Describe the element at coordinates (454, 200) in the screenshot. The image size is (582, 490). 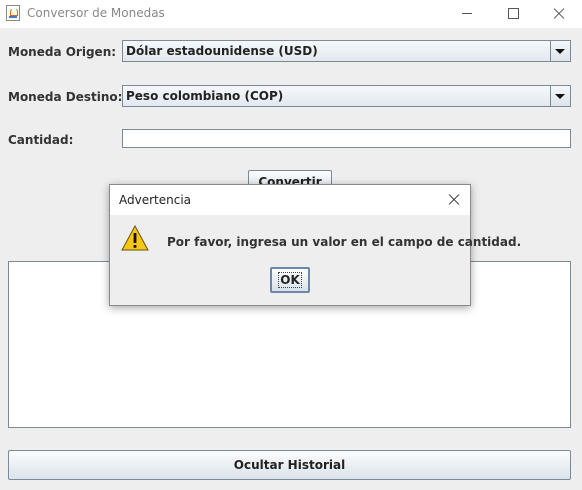
I see `close-icon` at that location.